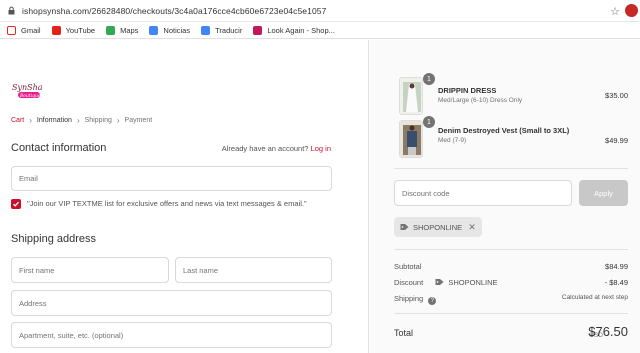 Image resolution: width=640 pixels, height=353 pixels. I want to click on translate-icon, so click(206, 30).